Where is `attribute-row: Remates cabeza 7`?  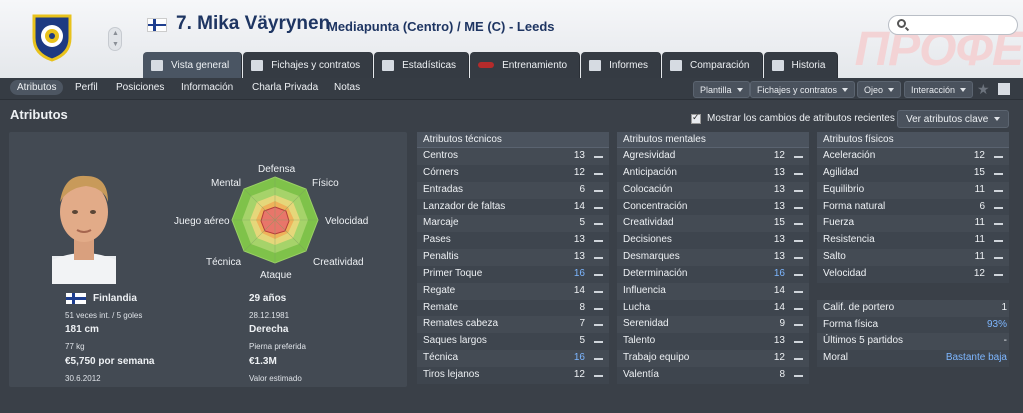 attribute-row: Remates cabeza 7 is located at coordinates (513, 325).